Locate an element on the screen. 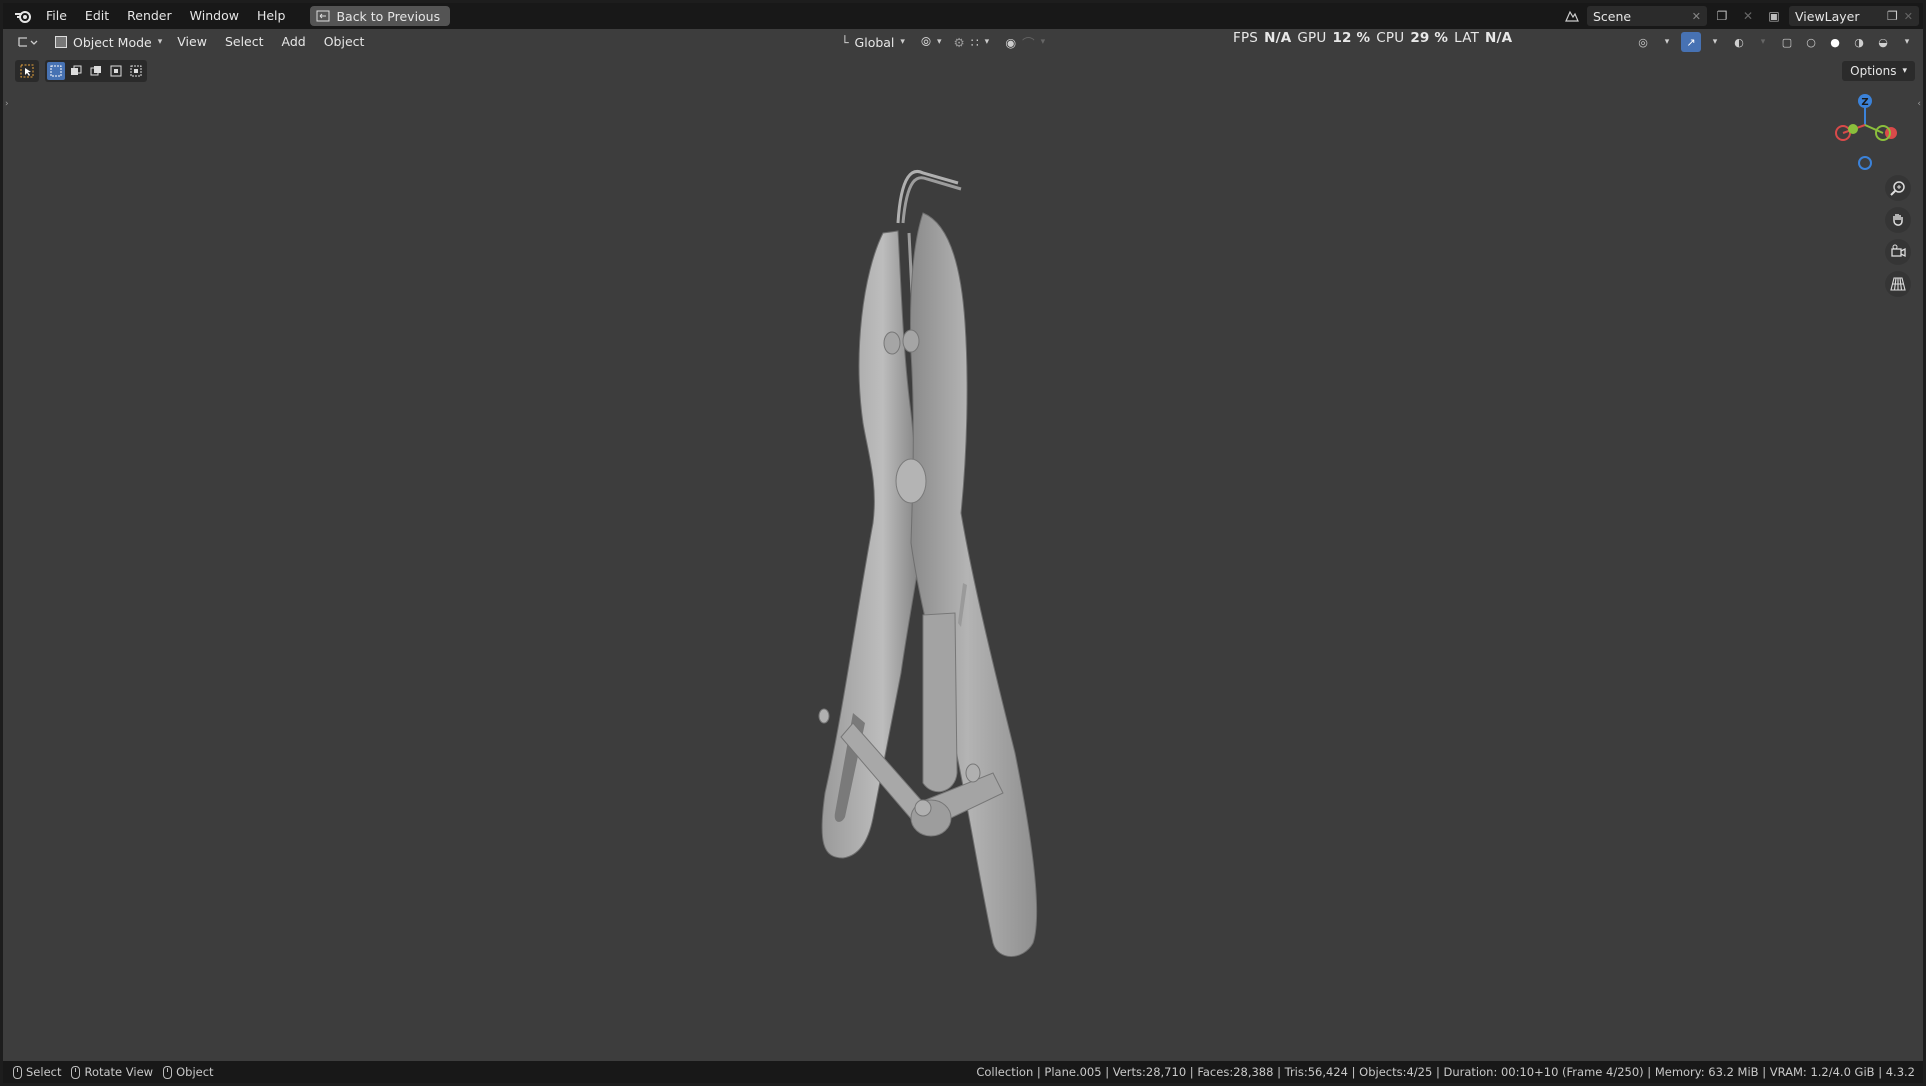 The image size is (1926, 1086). pan-hand-icon is located at coordinates (1898, 220).